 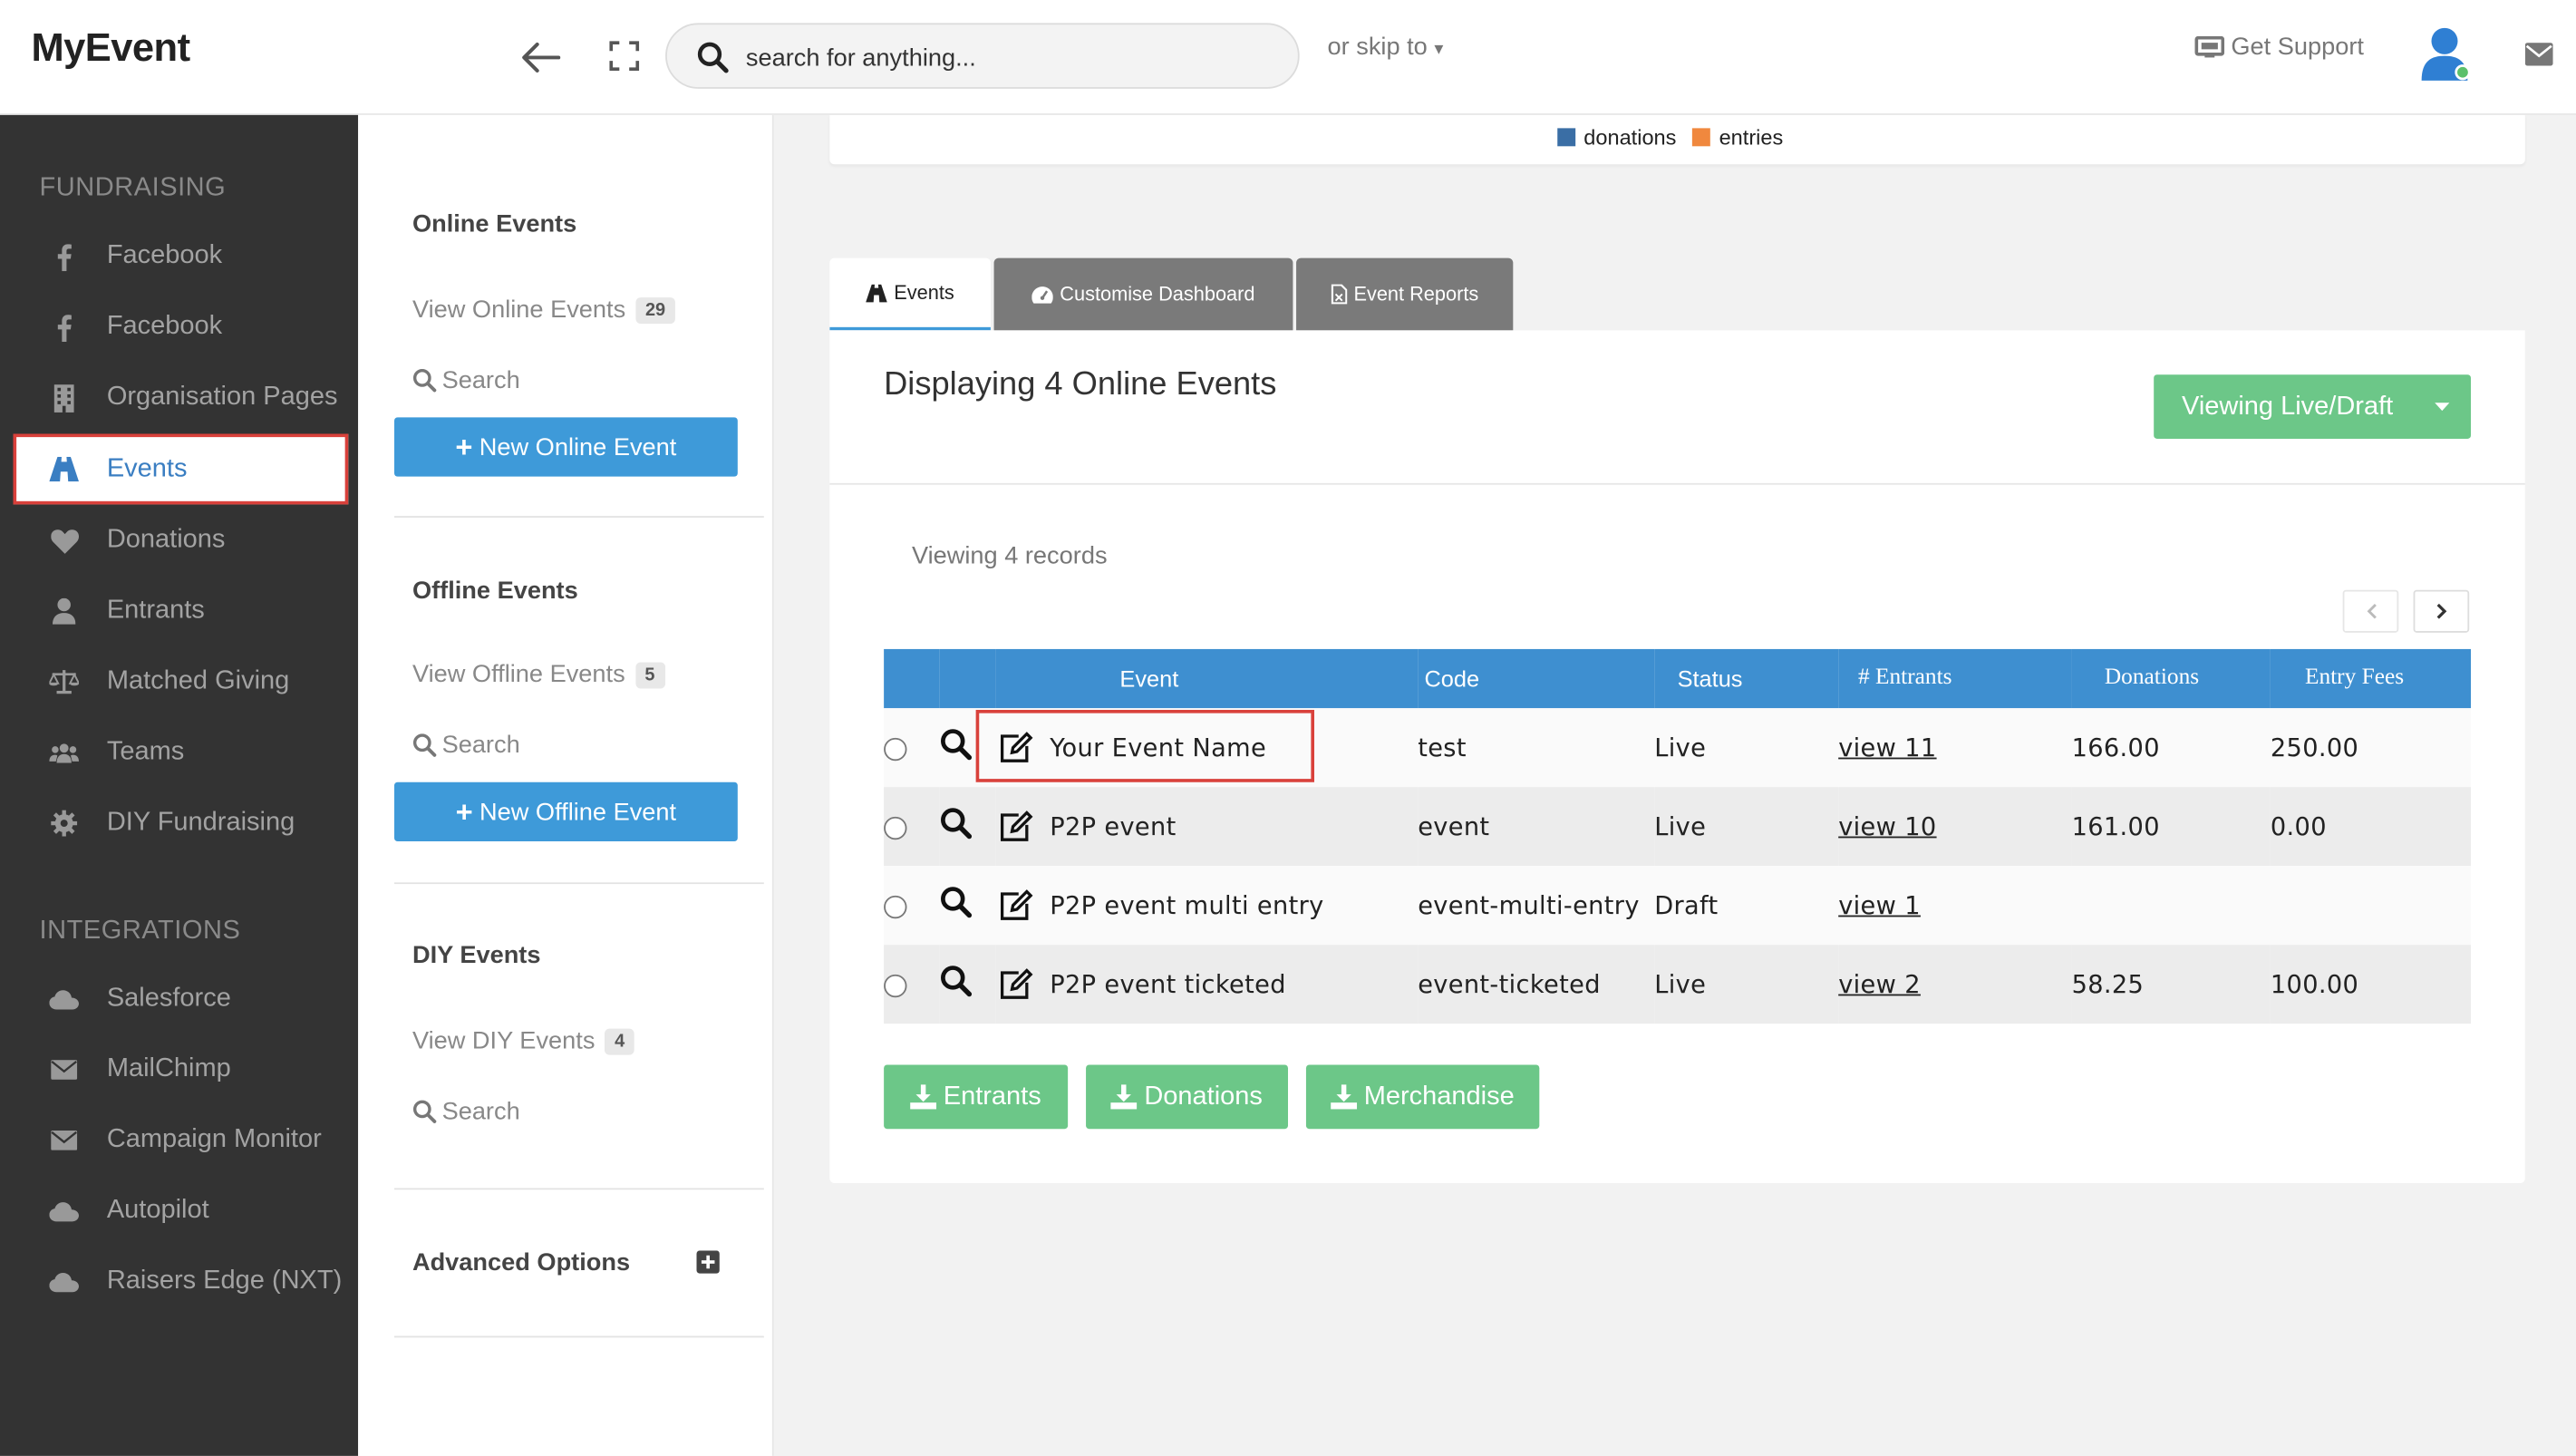 What do you see at coordinates (2115, 826) in the screenshot?
I see `event-donations: 161.00` at bounding box center [2115, 826].